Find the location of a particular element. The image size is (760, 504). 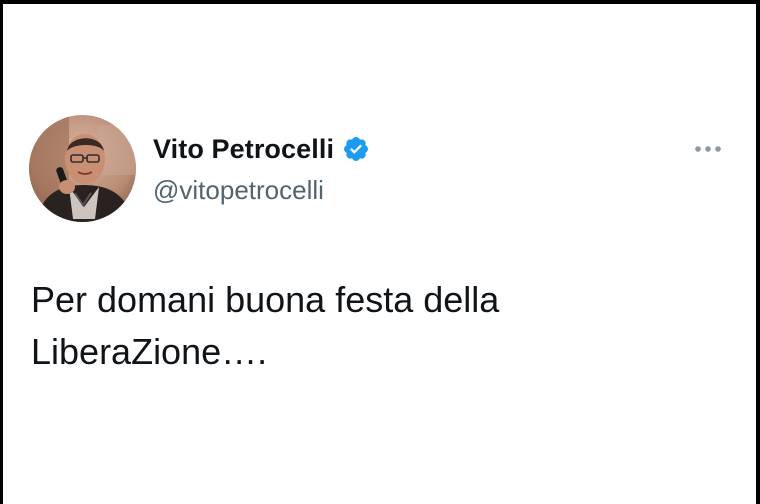

profile-photo-icon is located at coordinates (82, 168).